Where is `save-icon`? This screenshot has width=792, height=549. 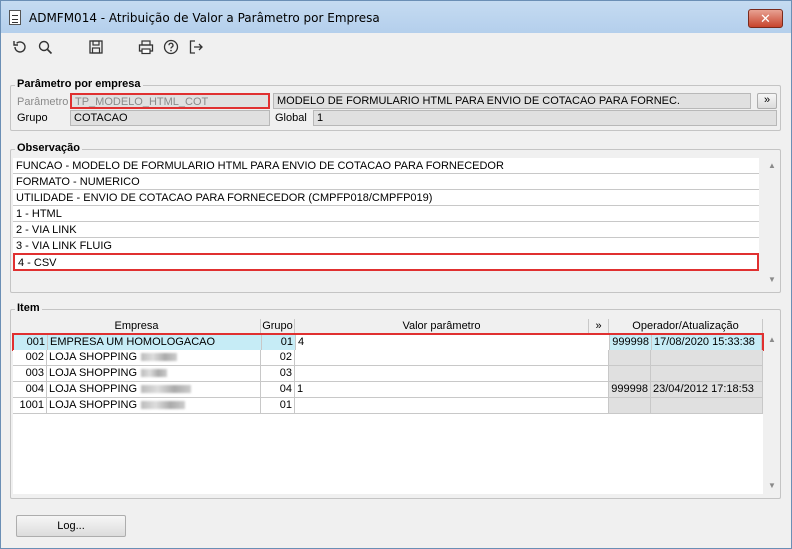 save-icon is located at coordinates (96, 47).